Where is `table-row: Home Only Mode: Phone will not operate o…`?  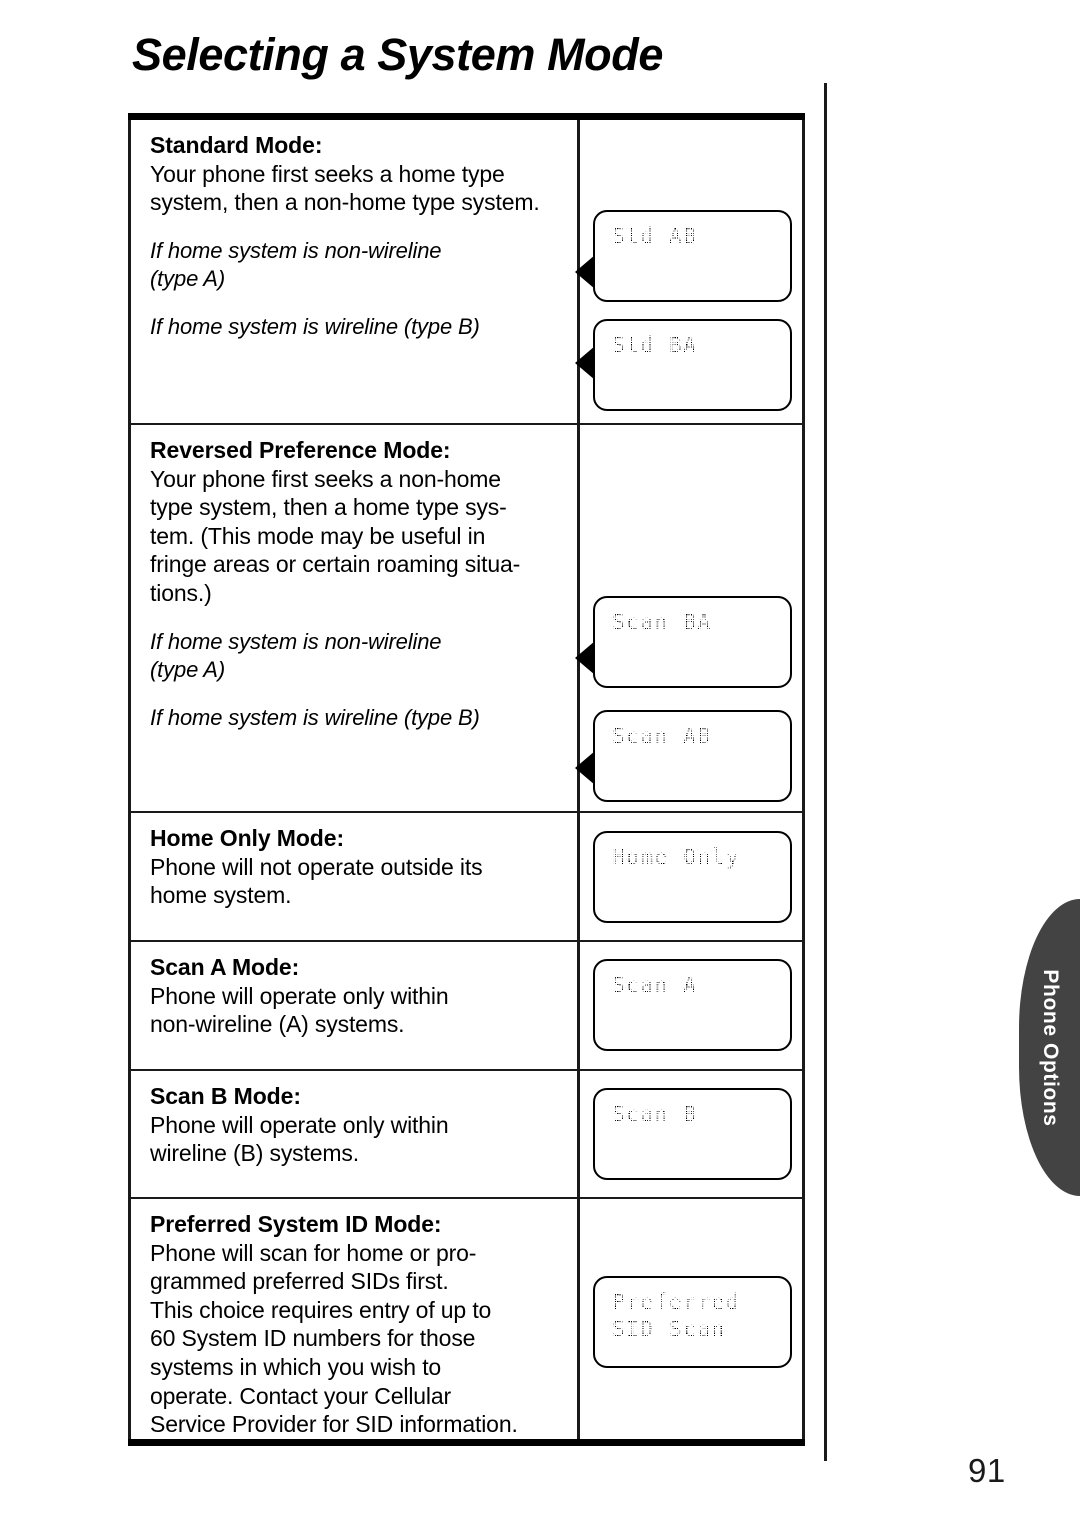 table-row: Home Only Mode: Phone will not operate o… is located at coordinates (466, 877).